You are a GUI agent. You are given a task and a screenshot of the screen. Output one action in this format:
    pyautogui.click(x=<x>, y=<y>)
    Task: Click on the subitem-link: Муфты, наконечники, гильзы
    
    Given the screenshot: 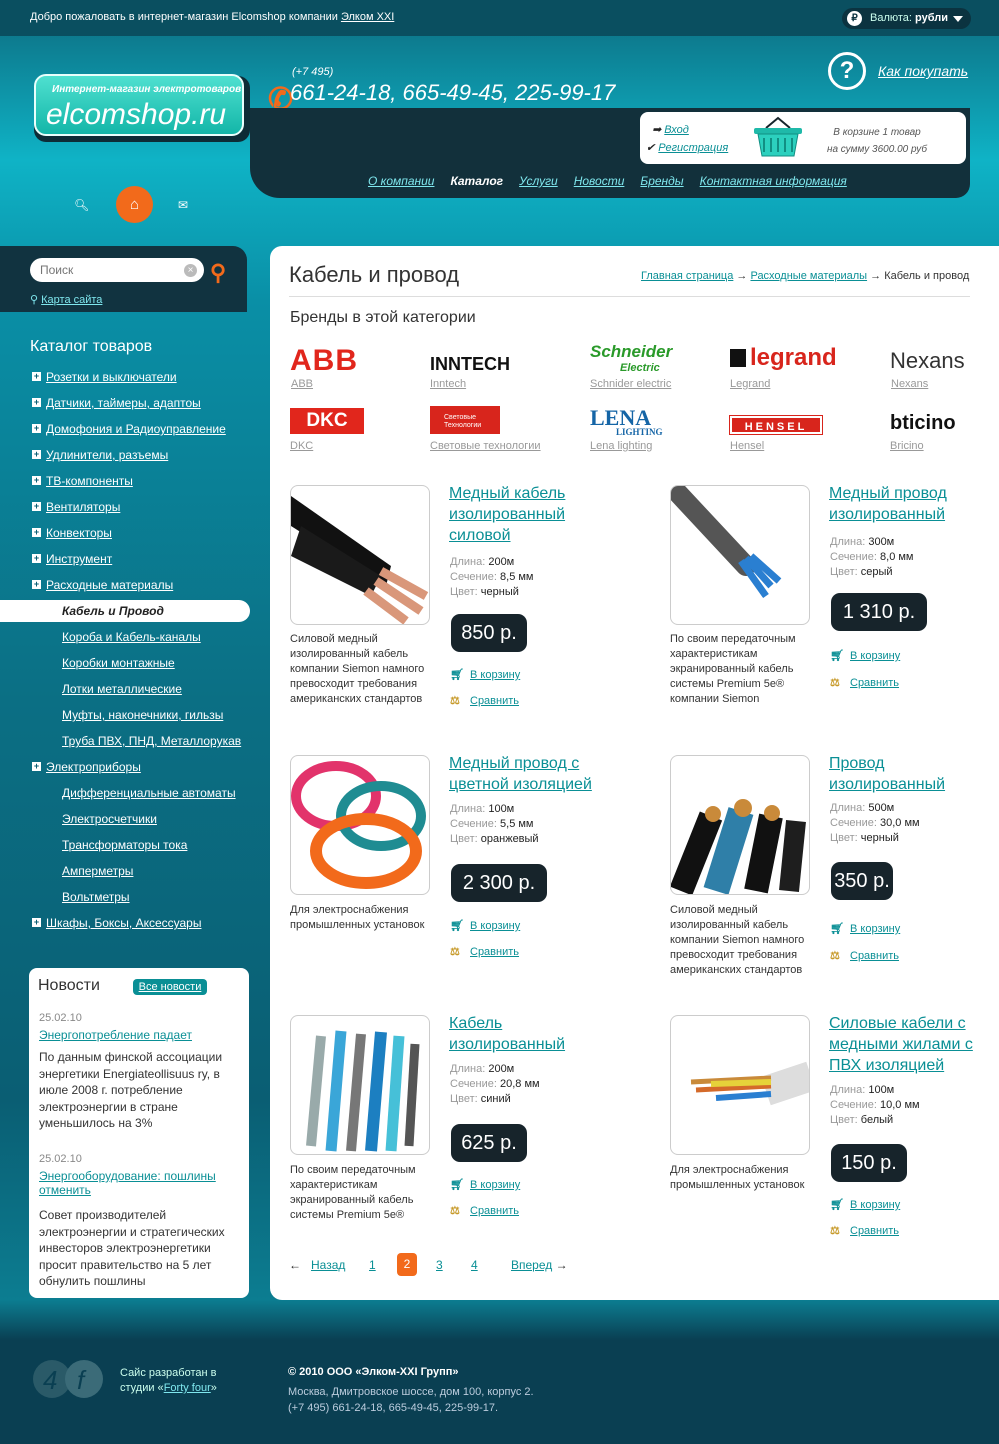 What is the action you would take?
    pyautogui.click(x=142, y=715)
    